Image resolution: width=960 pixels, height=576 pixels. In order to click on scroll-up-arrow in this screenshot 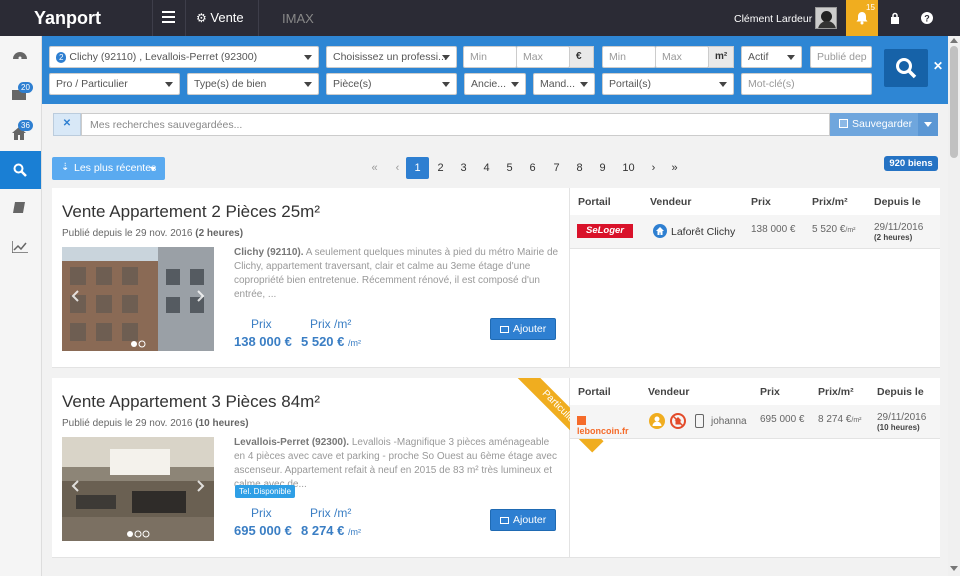, I will do `click(954, 40)`.